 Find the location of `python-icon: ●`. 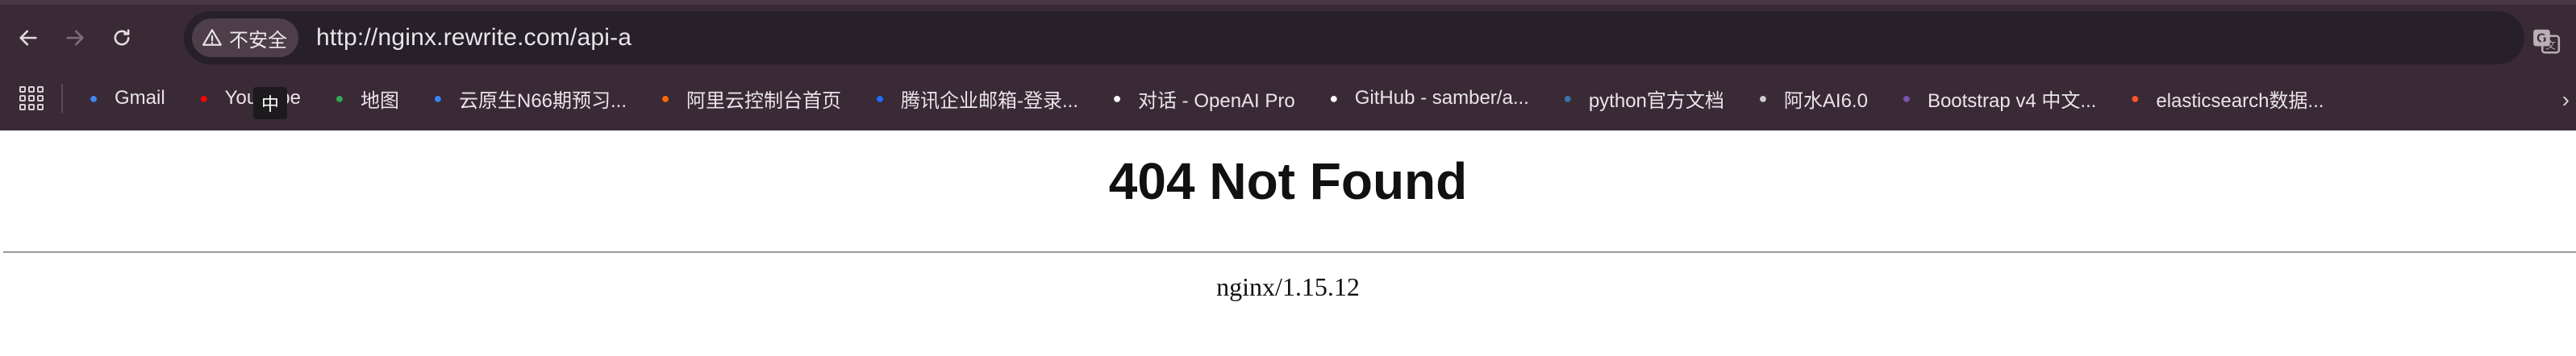

python-icon: ● is located at coordinates (1568, 97).